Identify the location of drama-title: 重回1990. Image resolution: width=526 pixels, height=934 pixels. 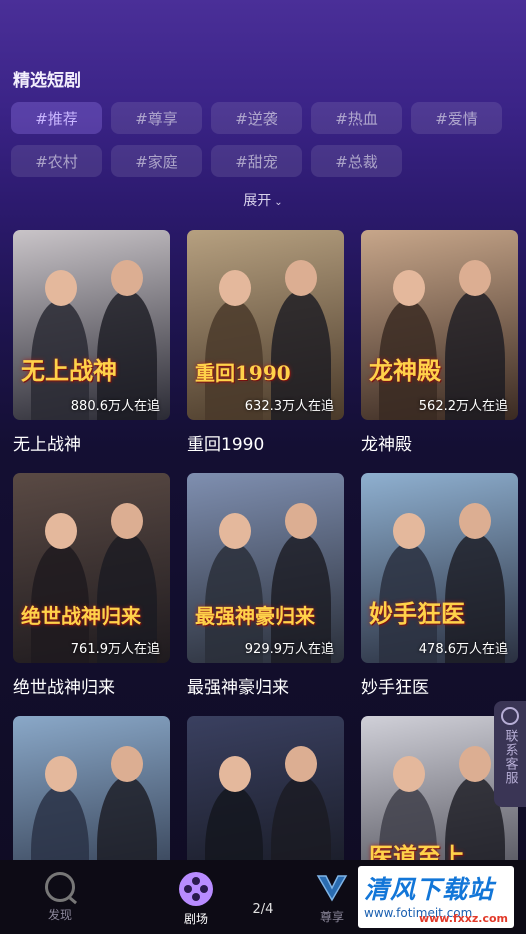
(226, 445).